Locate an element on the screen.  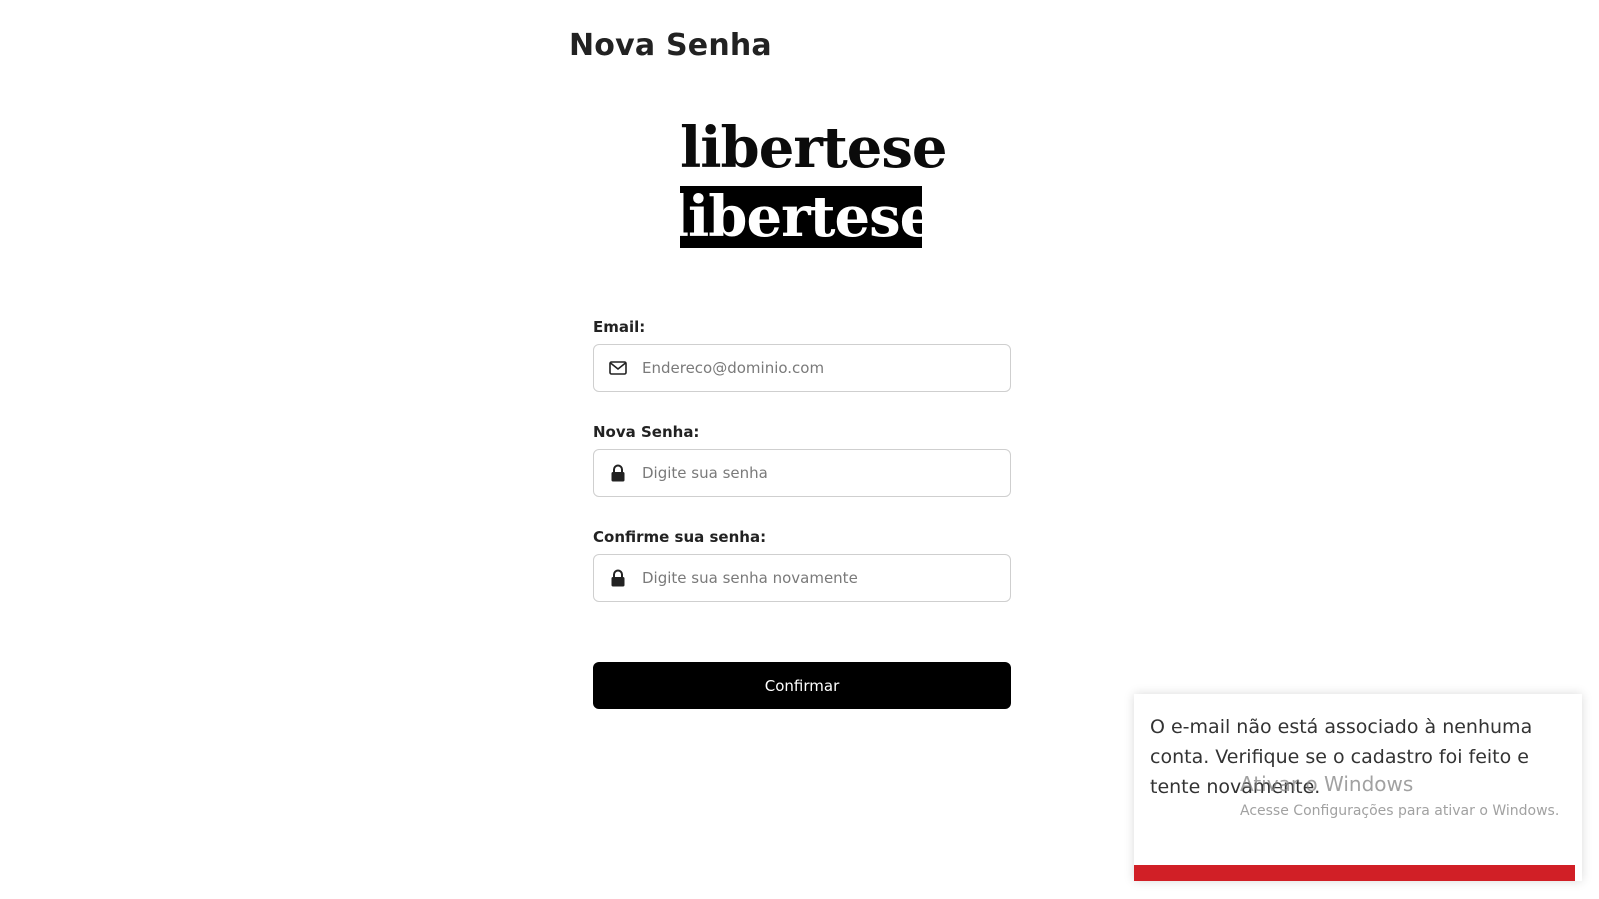
confirm-password-field-group: Confirme sua senha: is located at coordinates (802, 565).